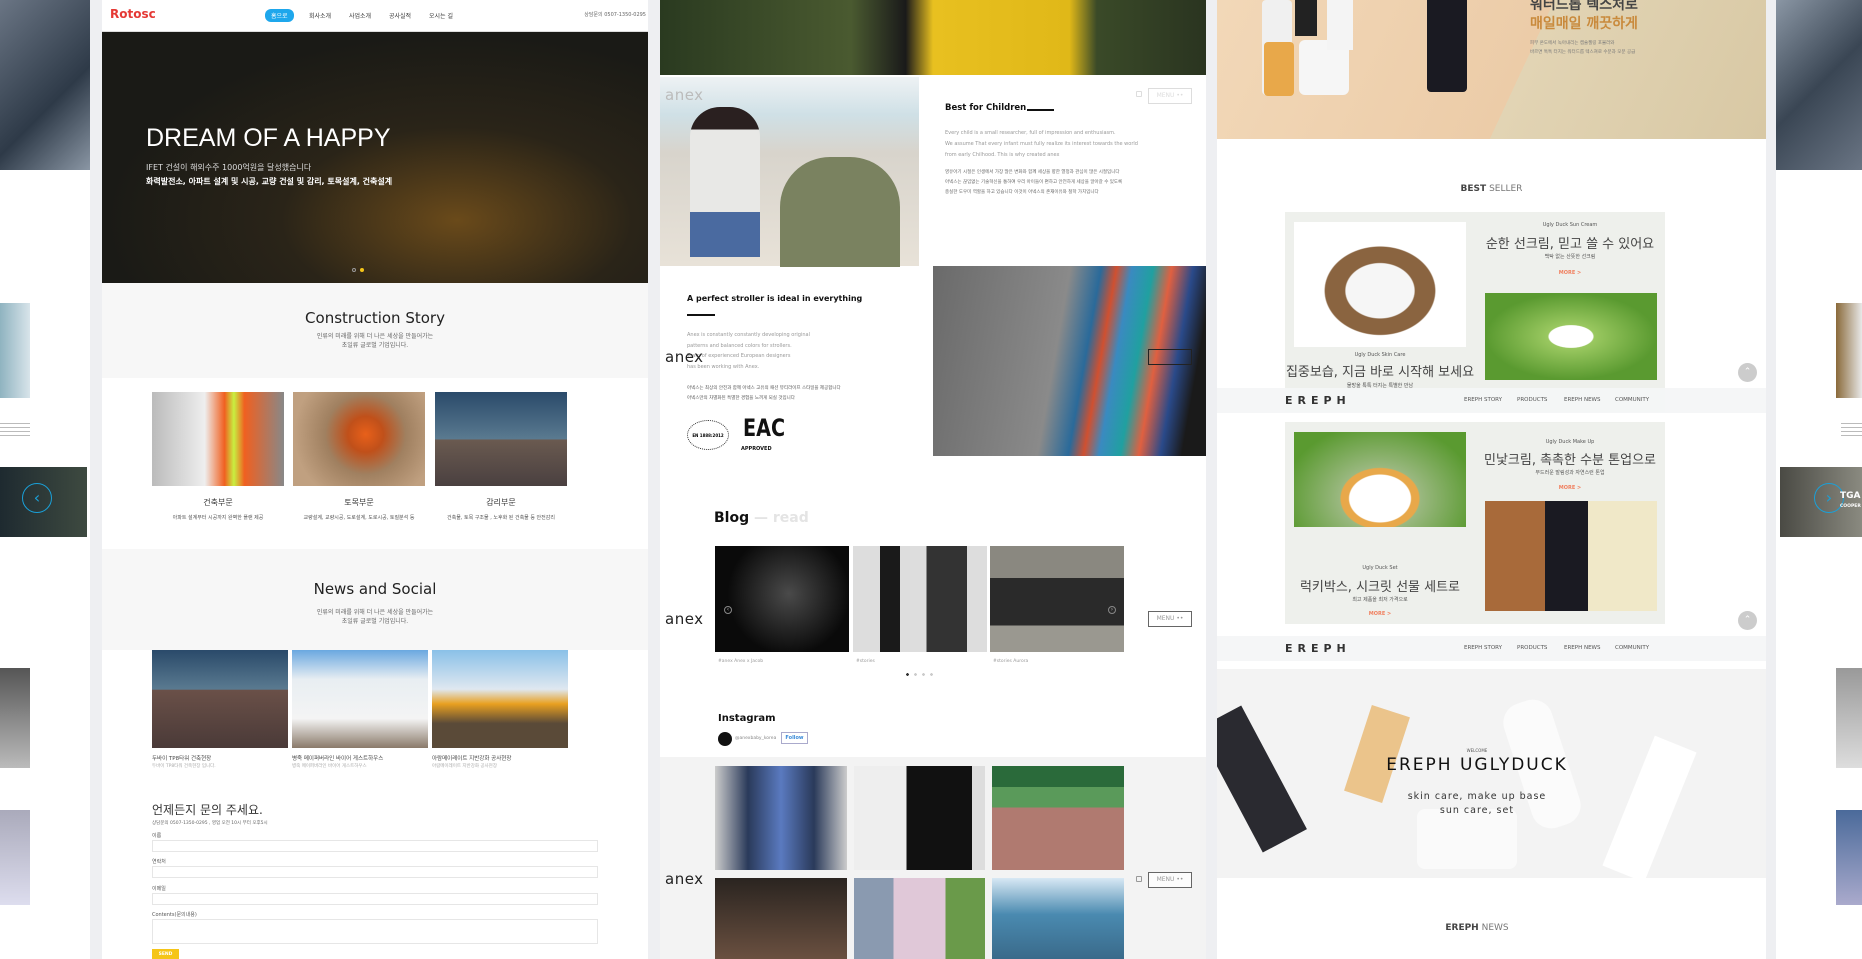 The image size is (1862, 959). I want to click on banner-line1: 워터드롭 텍스처로, so click(1584, 6).